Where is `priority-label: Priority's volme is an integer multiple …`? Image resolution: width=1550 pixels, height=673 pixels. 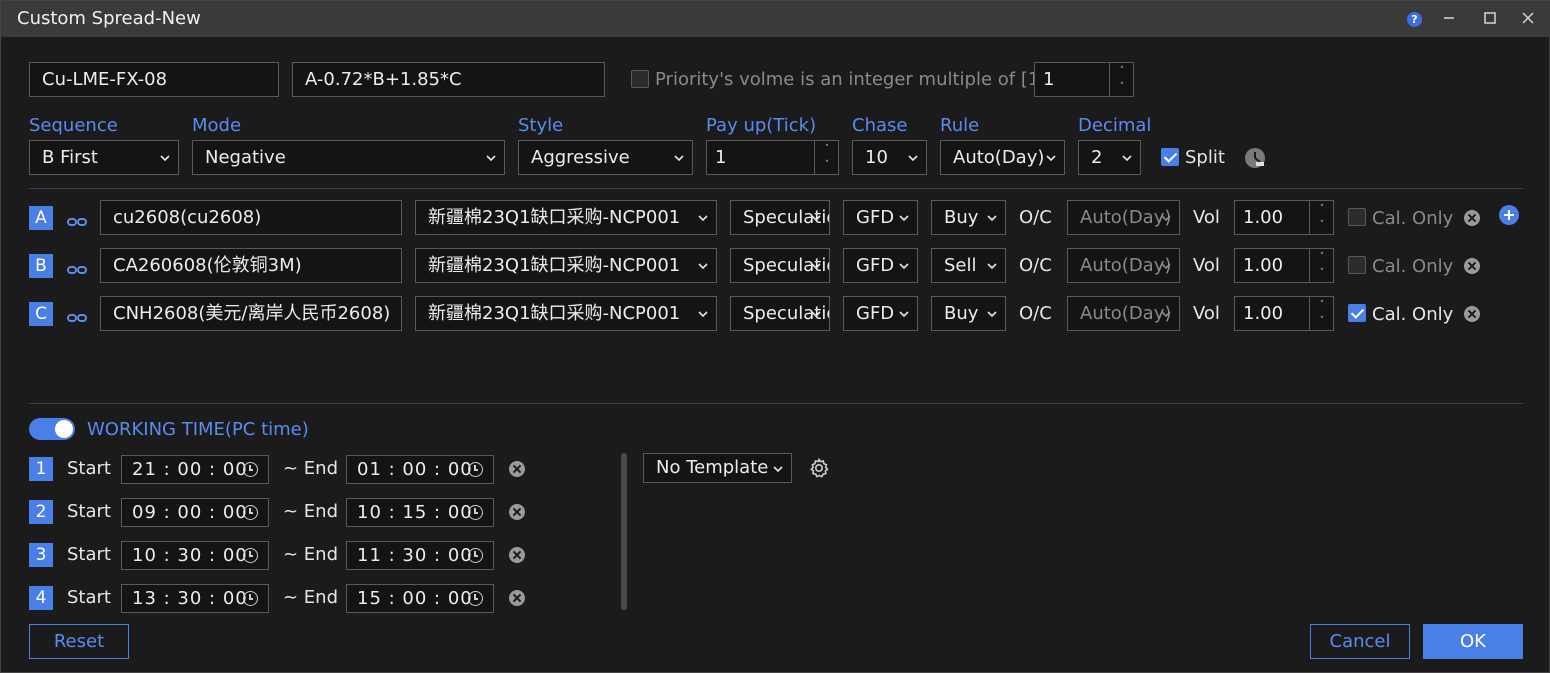 priority-label: Priority's volme is an integer multiple … is located at coordinates (851, 79).